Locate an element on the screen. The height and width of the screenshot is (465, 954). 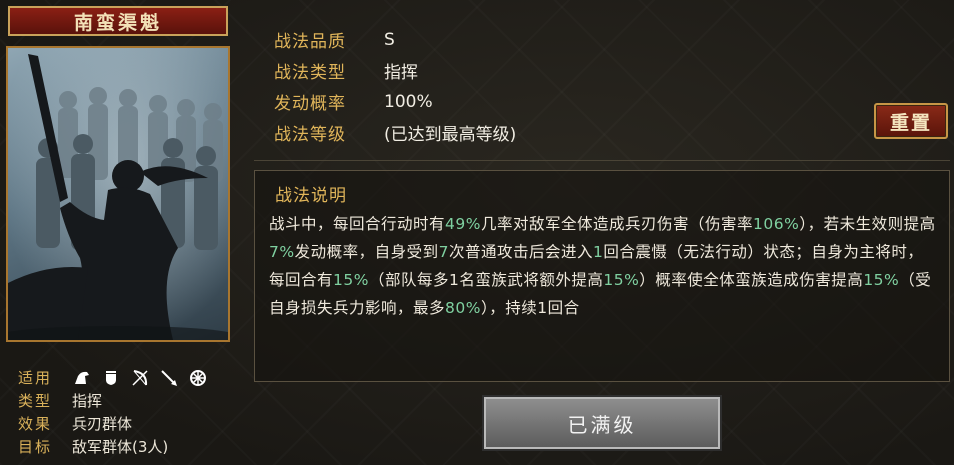
chance-row: 发动概率 100% is located at coordinates (395, 101).